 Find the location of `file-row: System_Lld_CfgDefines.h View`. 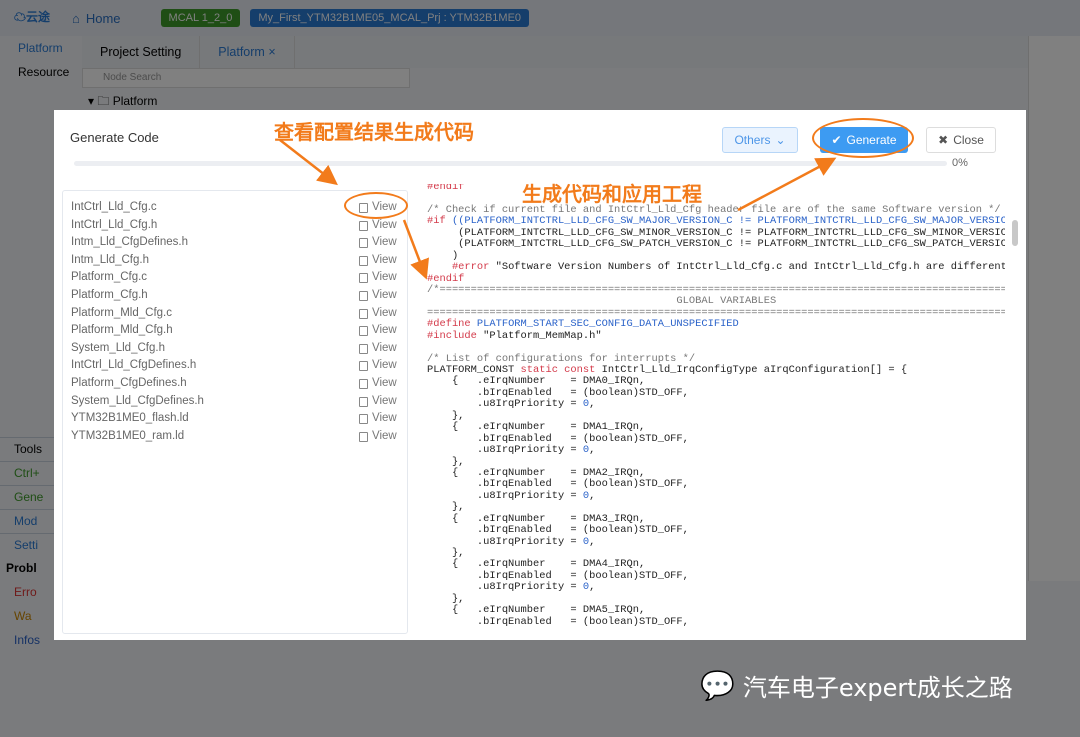

file-row: System_Lld_CfgDefines.h View is located at coordinates (235, 402).